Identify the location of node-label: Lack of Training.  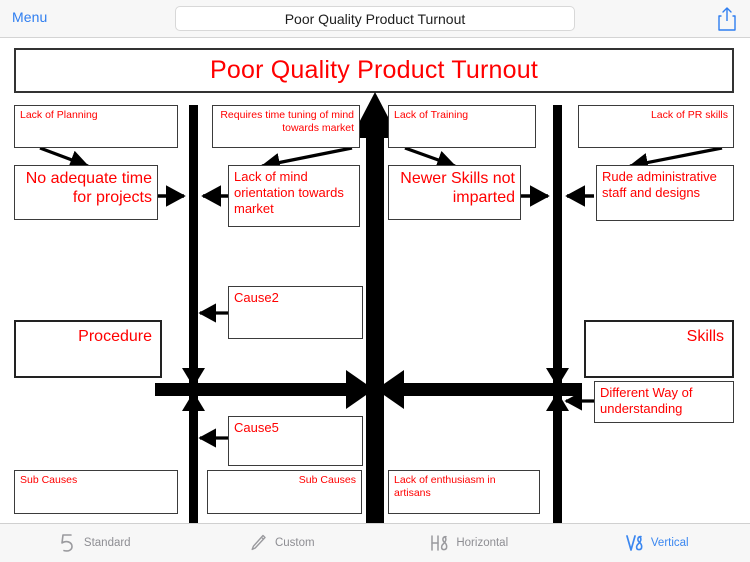
(431, 115).